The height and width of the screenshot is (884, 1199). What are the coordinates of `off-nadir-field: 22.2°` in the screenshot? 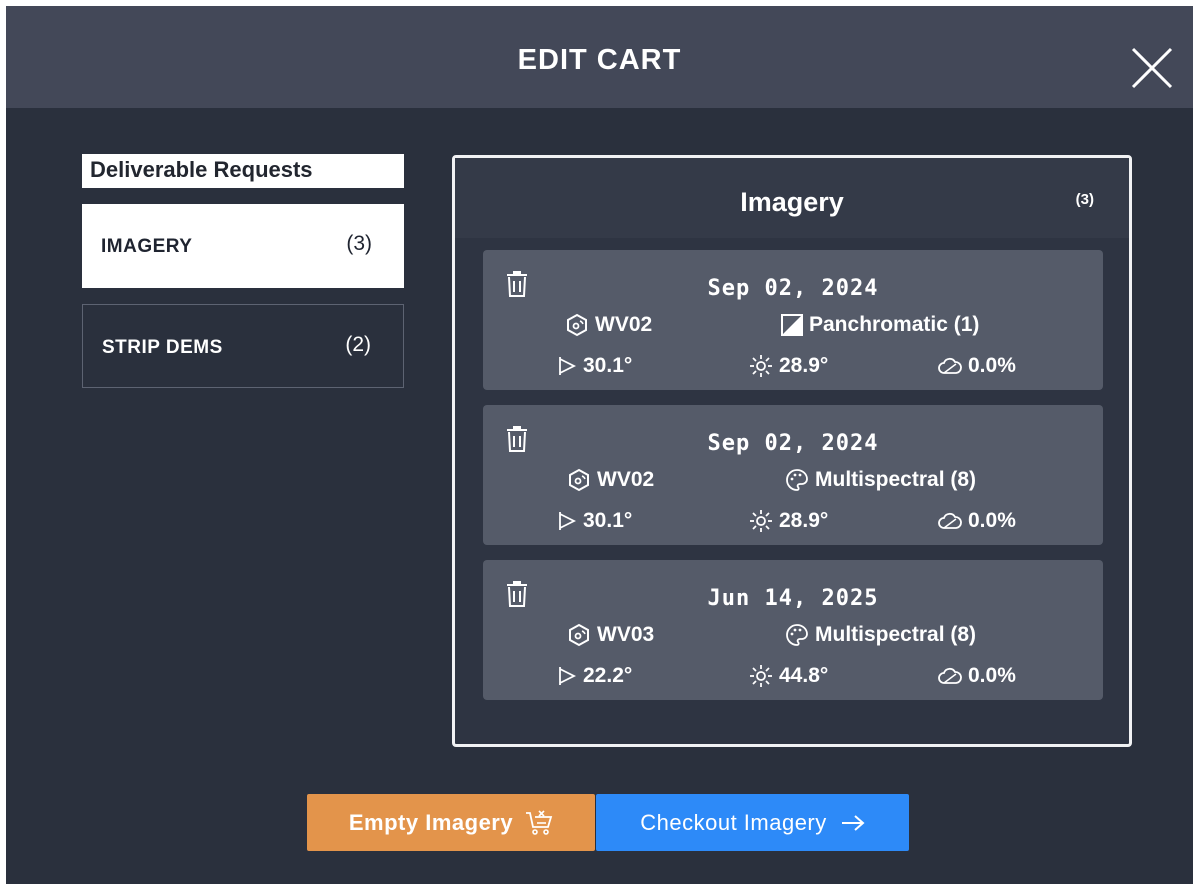 It's located at (594, 676).